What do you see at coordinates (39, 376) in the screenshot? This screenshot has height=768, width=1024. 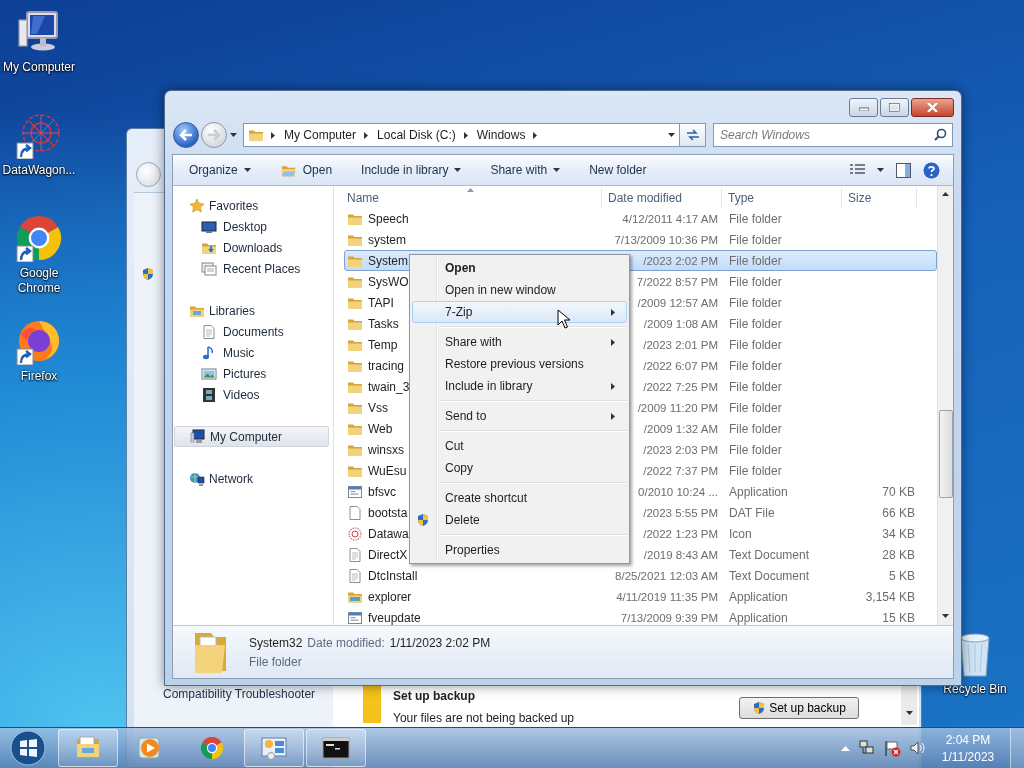 I see `desktop-icon-label: Firefox` at bounding box center [39, 376].